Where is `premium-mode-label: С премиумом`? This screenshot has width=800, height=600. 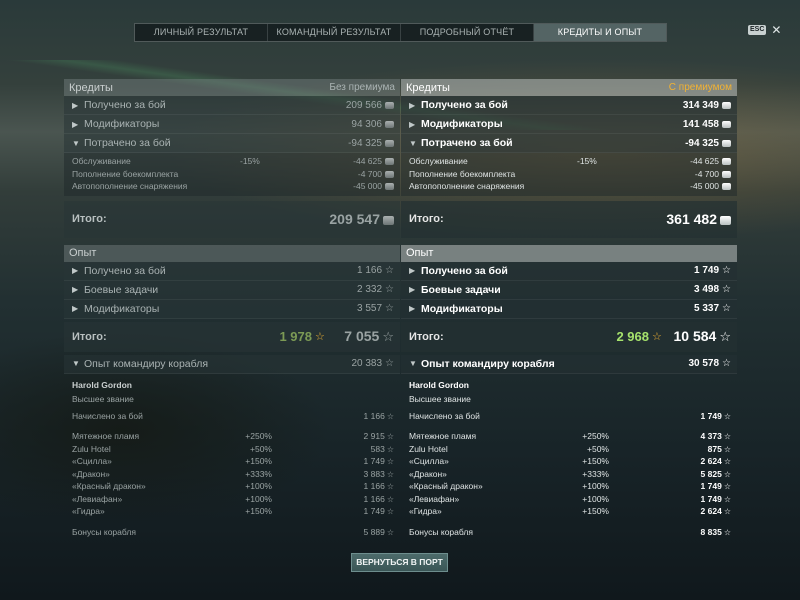
premium-mode-label: С премиумом is located at coordinates (700, 87).